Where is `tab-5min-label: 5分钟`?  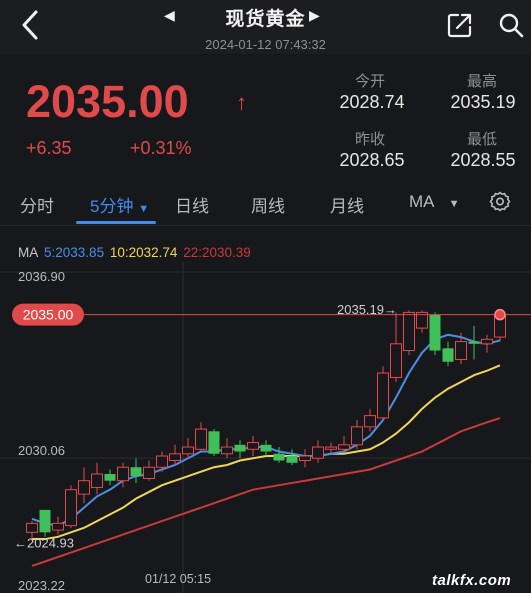 tab-5min-label: 5分钟 is located at coordinates (112, 206).